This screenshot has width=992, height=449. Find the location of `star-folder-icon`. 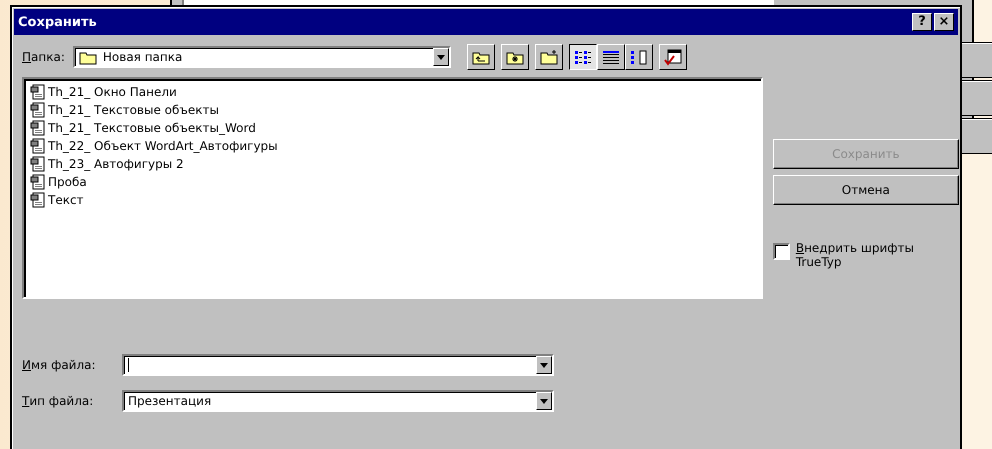

star-folder-icon is located at coordinates (515, 57).